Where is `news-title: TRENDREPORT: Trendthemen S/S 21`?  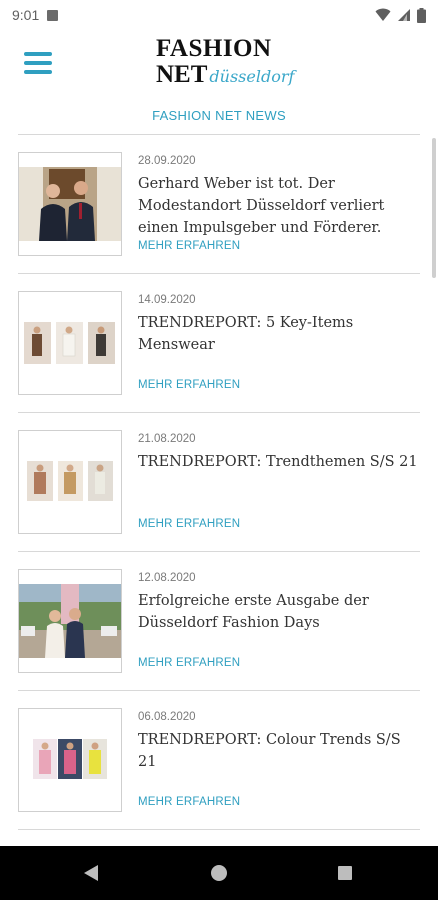
news-title: TRENDREPORT: Trendthemen S/S 21 is located at coordinates (279, 462).